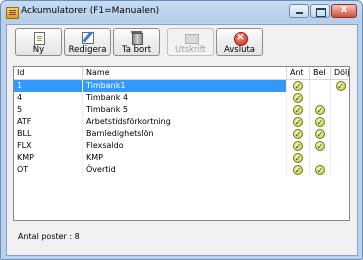  What do you see at coordinates (48, 134) in the screenshot?
I see `cell-id: BLL` at bounding box center [48, 134].